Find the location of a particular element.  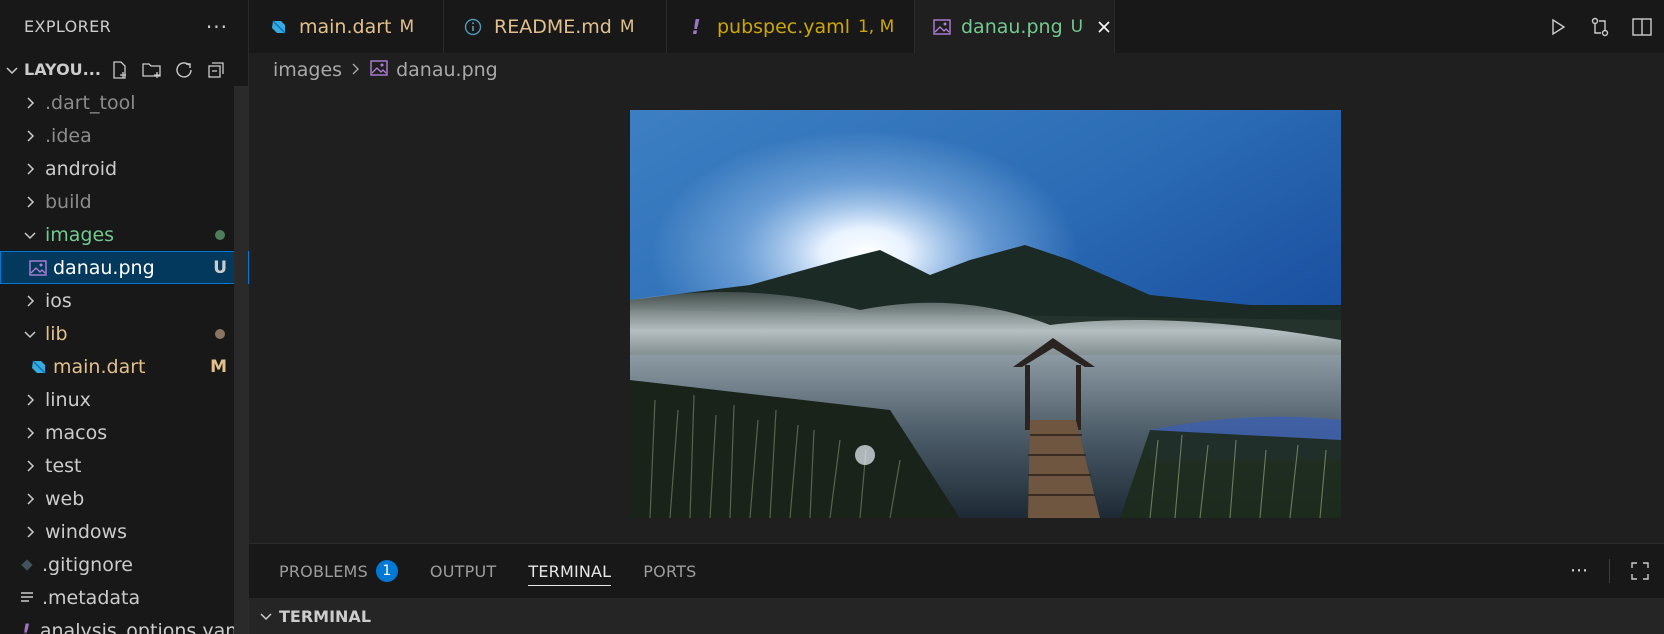

panel-tab-label: OUTPUT is located at coordinates (463, 571).